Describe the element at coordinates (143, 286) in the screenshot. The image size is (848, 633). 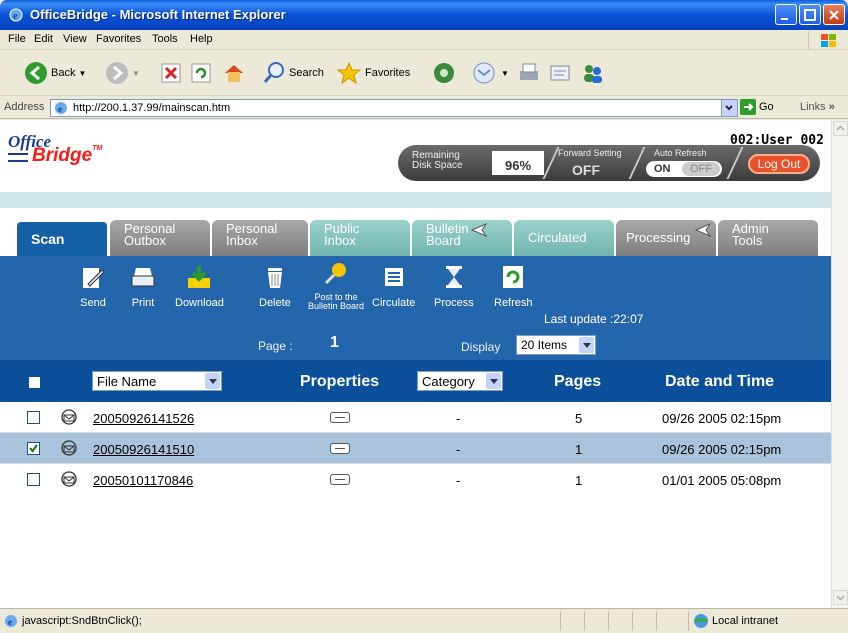
I see `print-button: Print` at that location.